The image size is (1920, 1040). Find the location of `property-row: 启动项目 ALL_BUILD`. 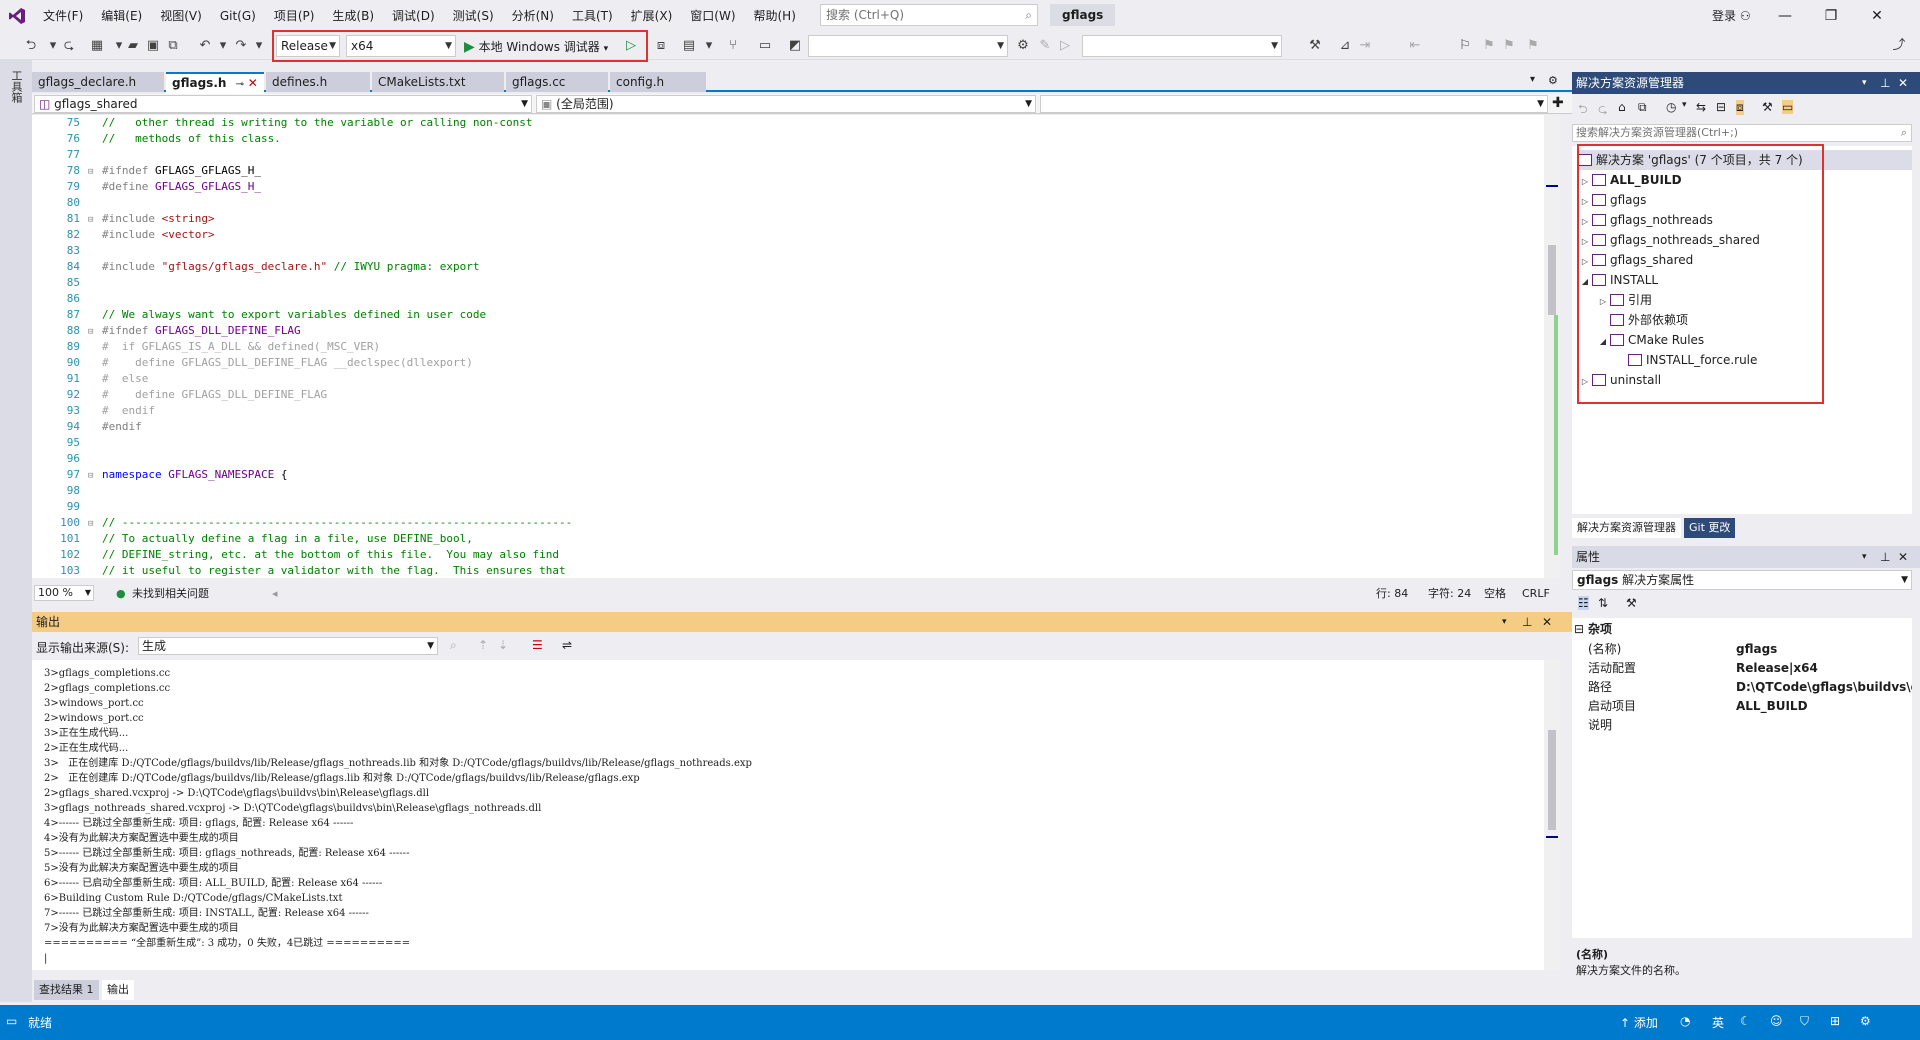

property-row: 启动项目 ALL_BUILD is located at coordinates (1742, 706).